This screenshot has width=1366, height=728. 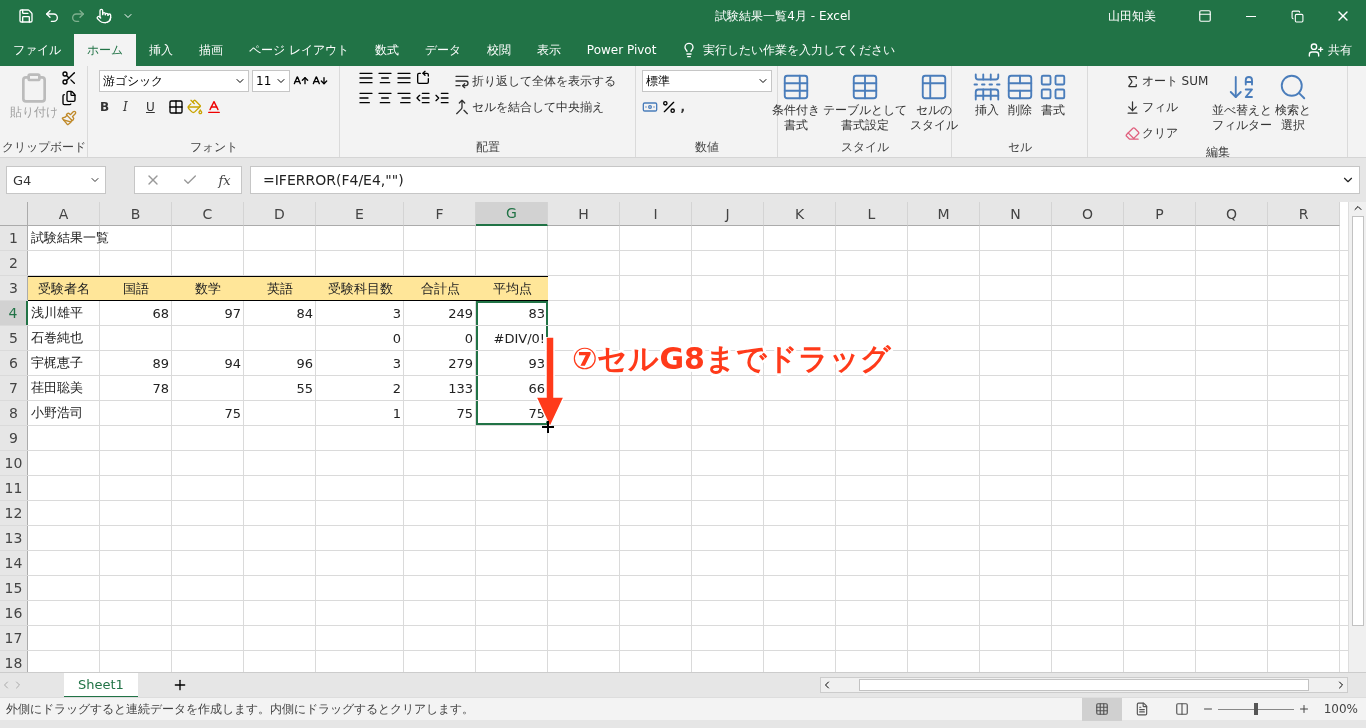 What do you see at coordinates (385, 98) in the screenshot?
I see `align-center-icon` at bounding box center [385, 98].